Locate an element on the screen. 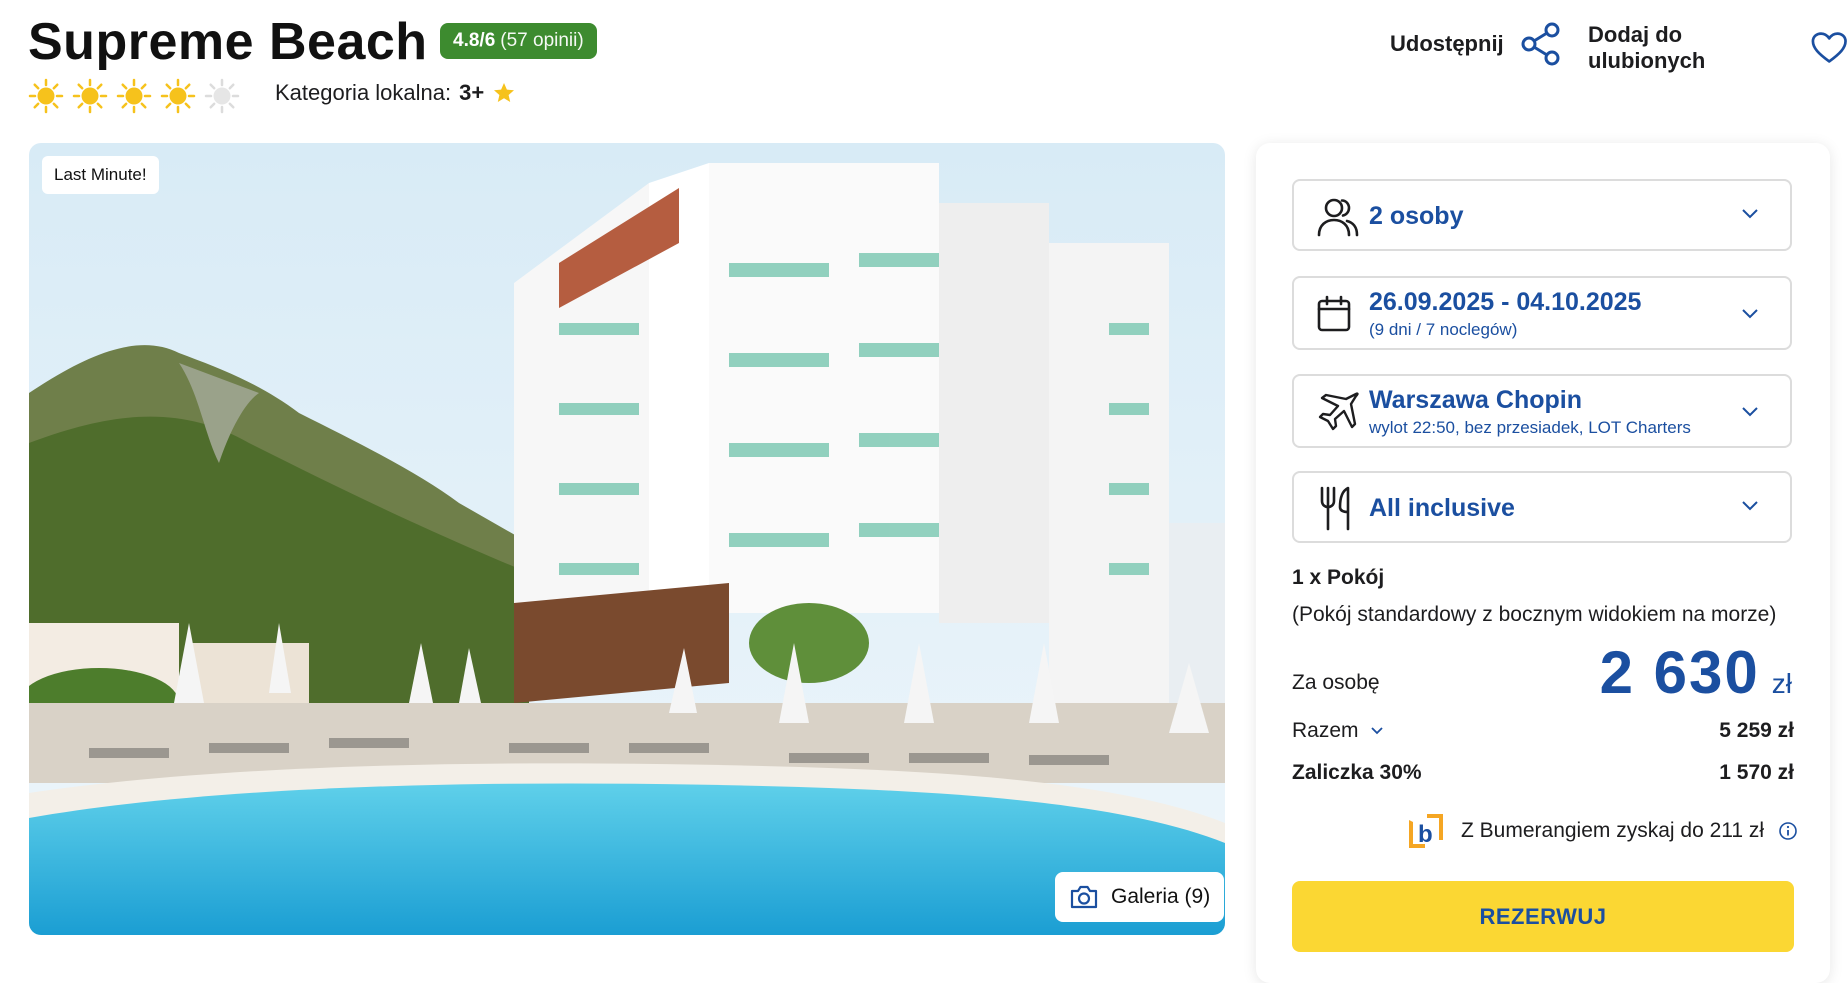 Image resolution: width=1847 pixels, height=983 pixels. persons-value: 2 osoby is located at coordinates (1416, 216).